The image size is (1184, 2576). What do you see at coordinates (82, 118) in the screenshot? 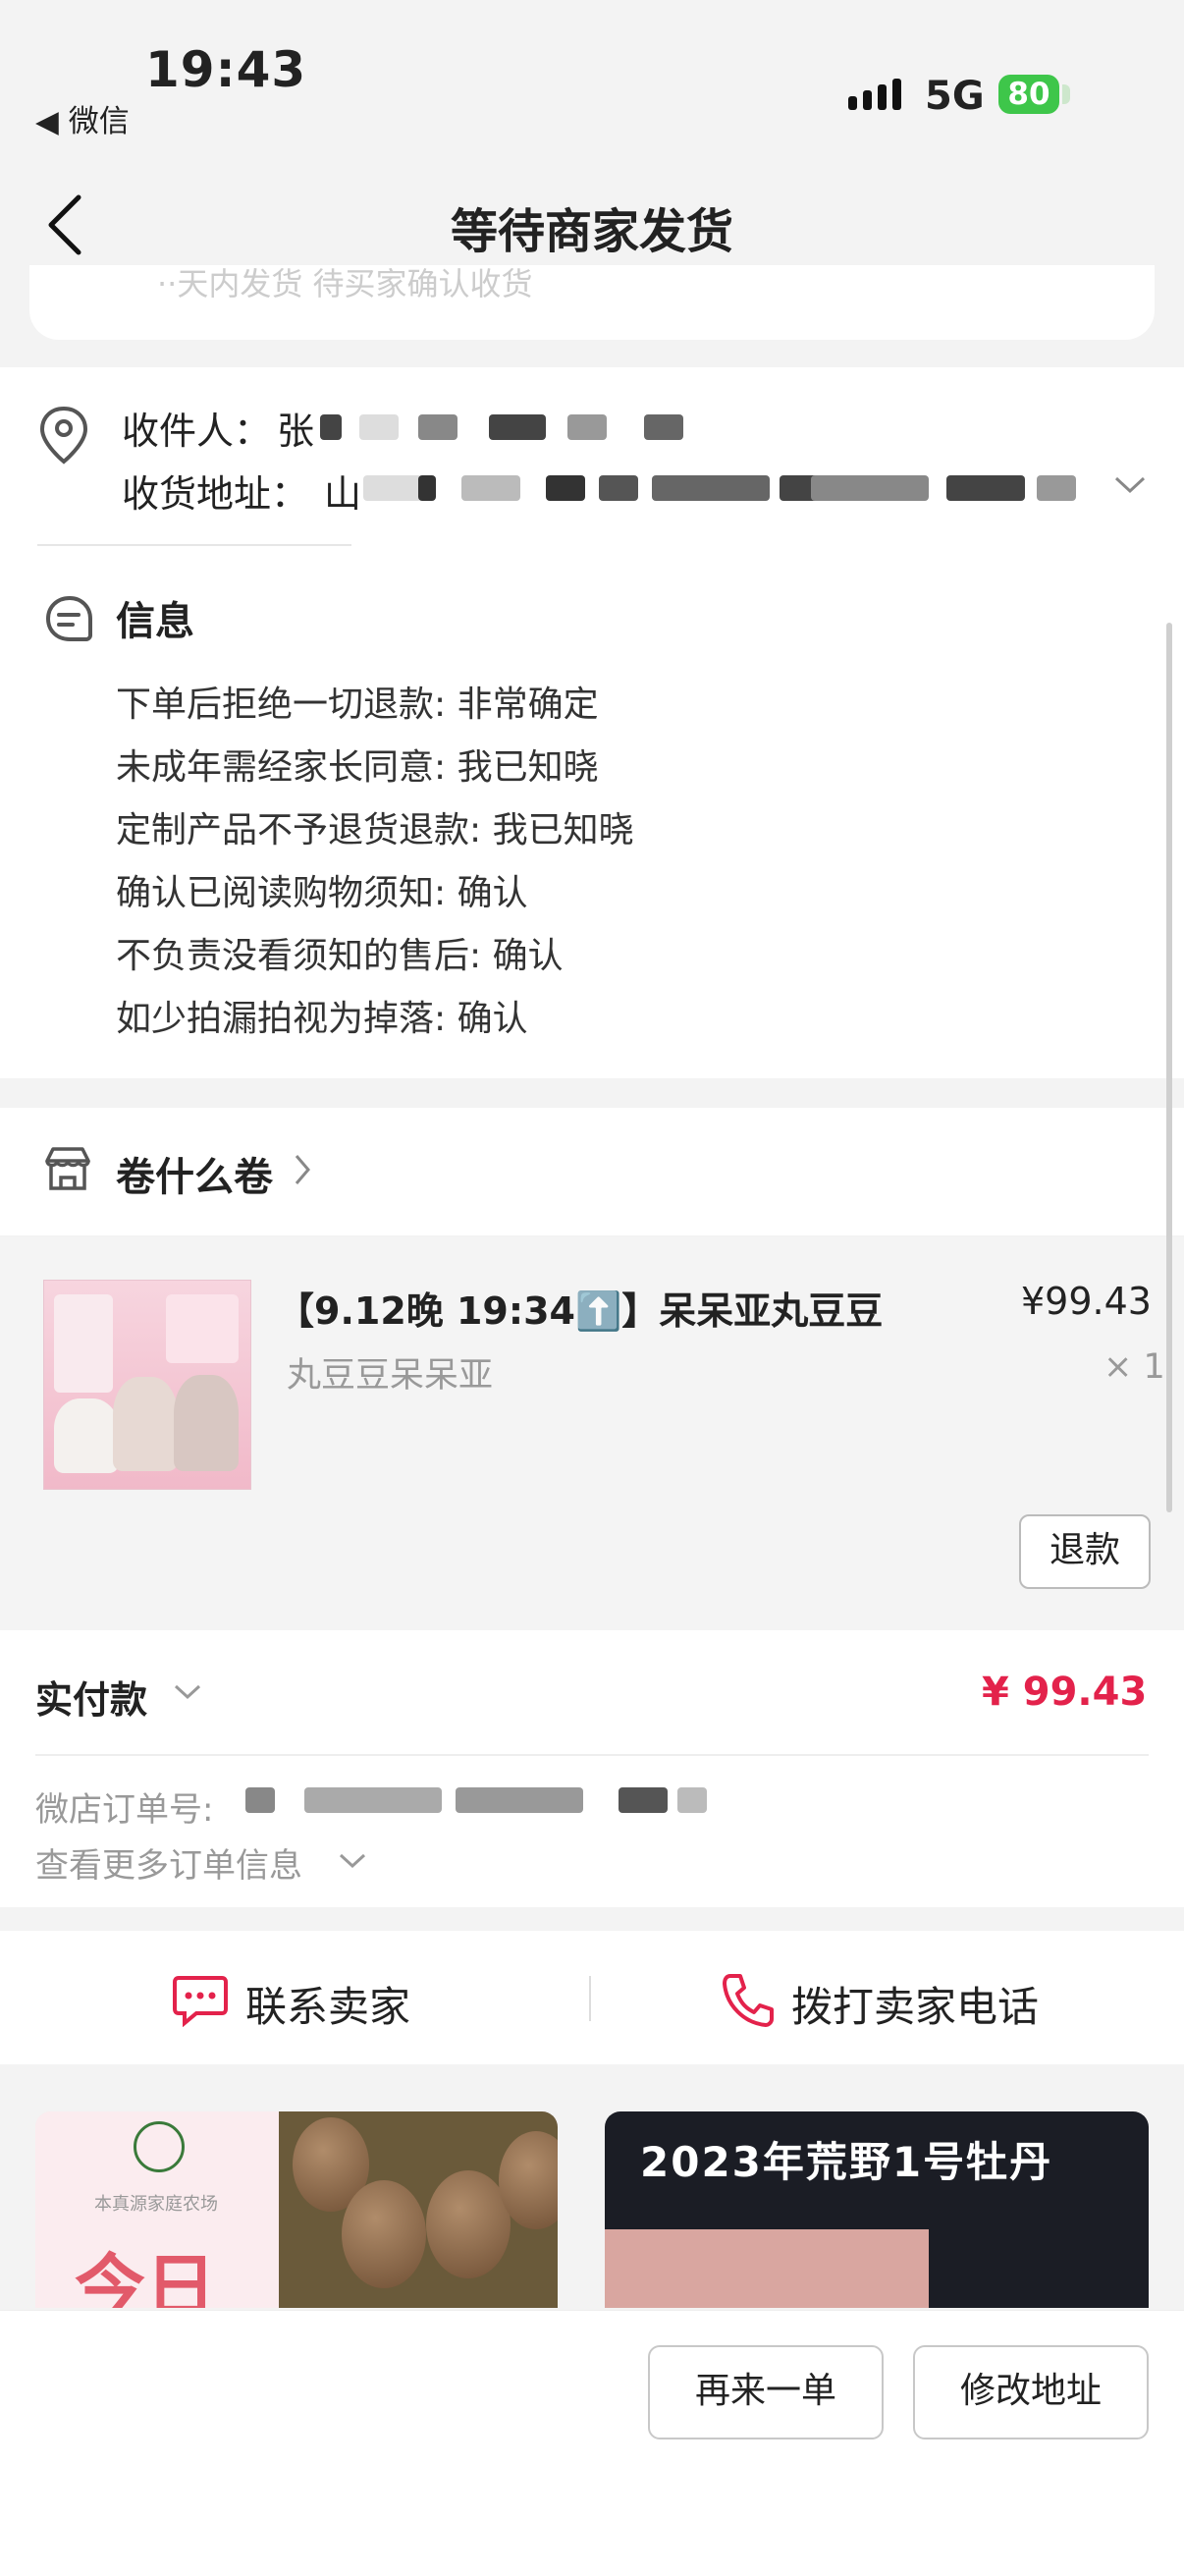
I see `back-to-wechat: ◀ 微信` at bounding box center [82, 118].